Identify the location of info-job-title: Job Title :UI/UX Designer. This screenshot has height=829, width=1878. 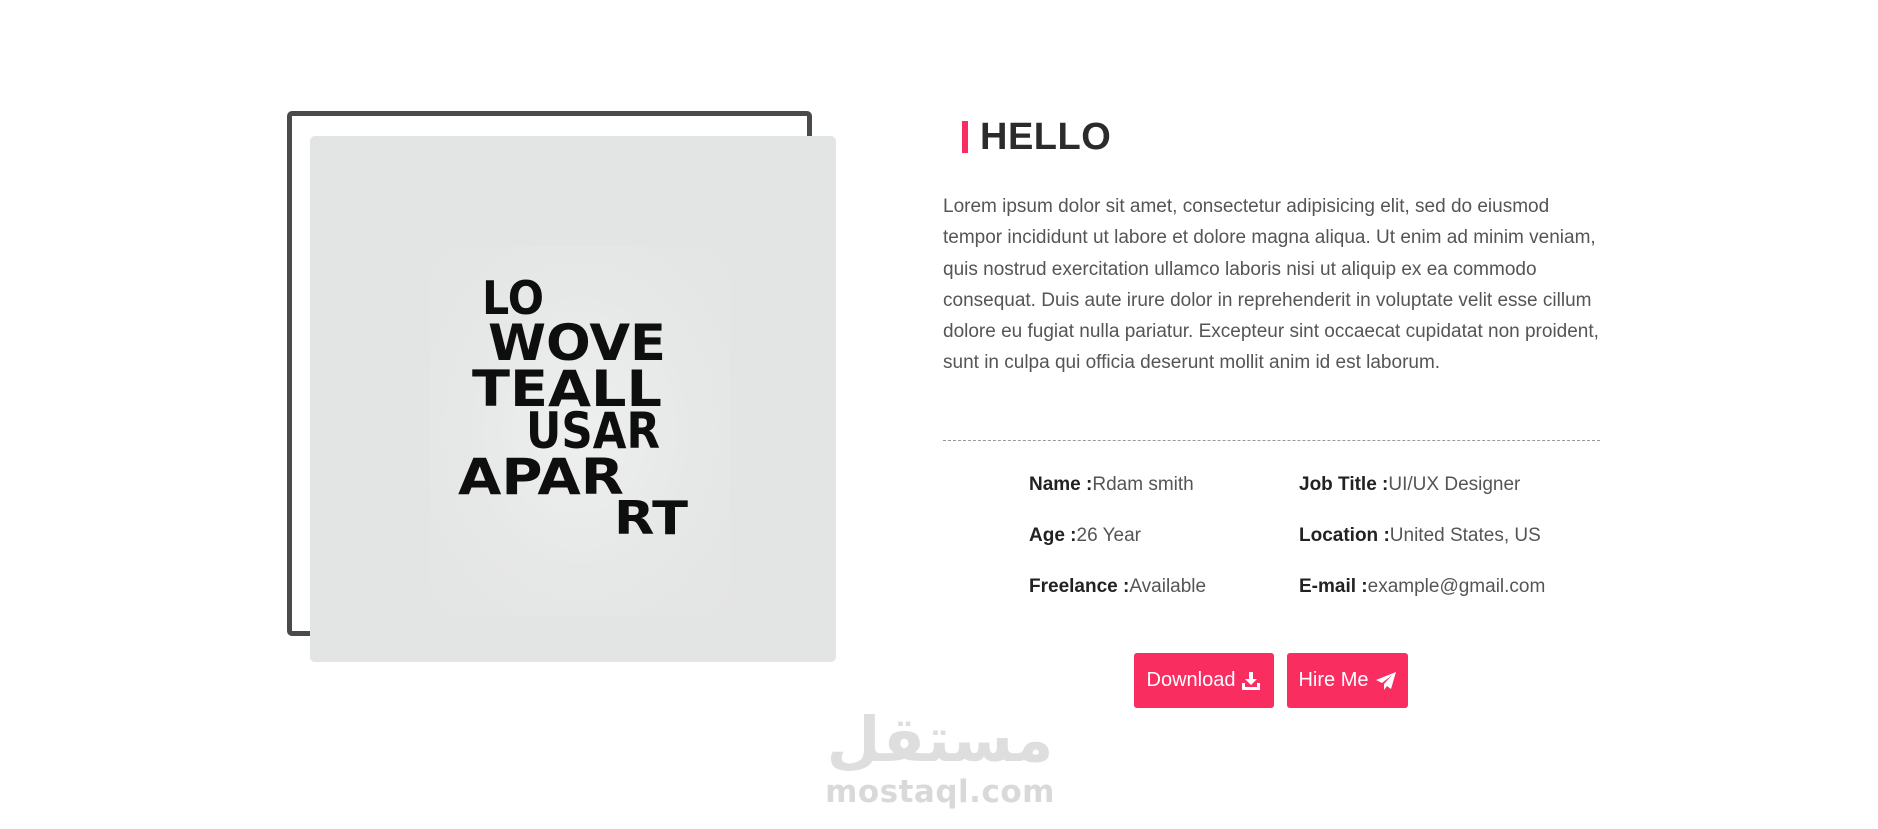
(1409, 485).